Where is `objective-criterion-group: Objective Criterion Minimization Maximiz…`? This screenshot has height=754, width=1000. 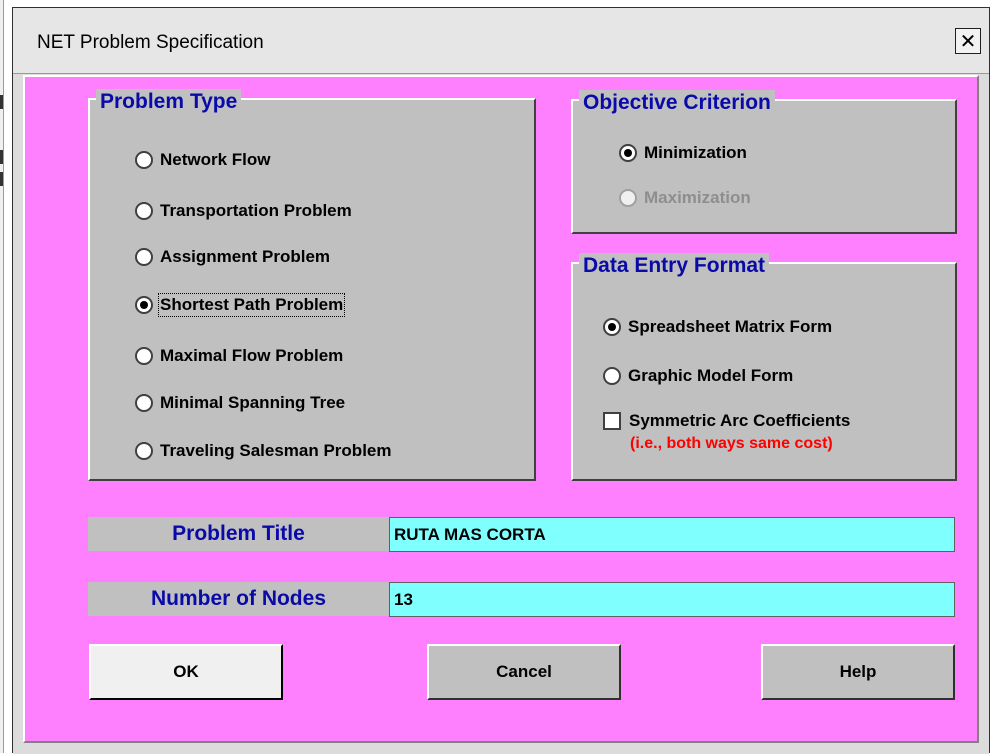 objective-criterion-group: Objective Criterion Minimization Maximiz… is located at coordinates (764, 162).